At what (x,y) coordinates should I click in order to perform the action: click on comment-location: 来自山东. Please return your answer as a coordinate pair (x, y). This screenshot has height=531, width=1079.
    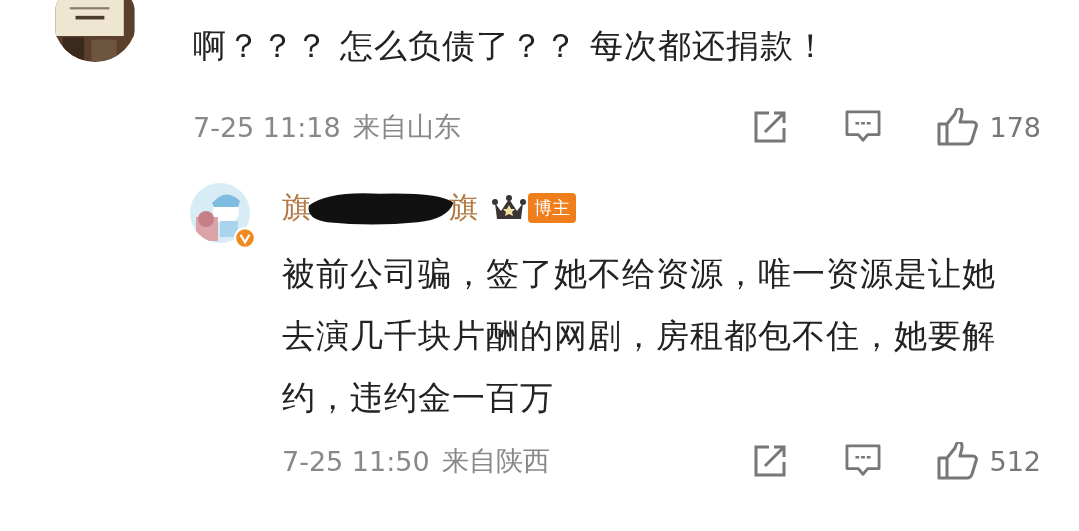
    Looking at the image, I should click on (406, 127).